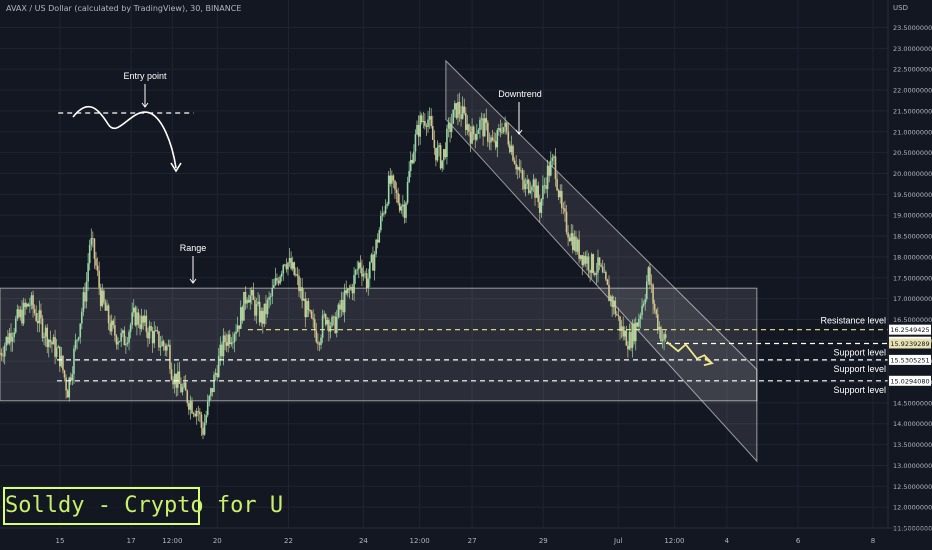 Image resolution: width=932 pixels, height=550 pixels. Describe the element at coordinates (288, 541) in the screenshot. I see `time-tick-label: 22` at that location.